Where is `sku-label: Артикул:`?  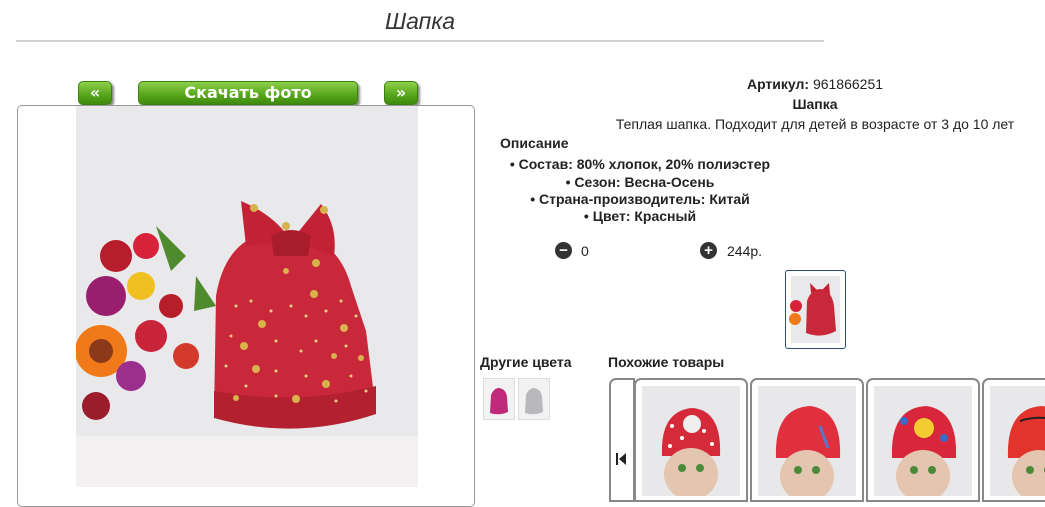
sku-label: Артикул: is located at coordinates (778, 84).